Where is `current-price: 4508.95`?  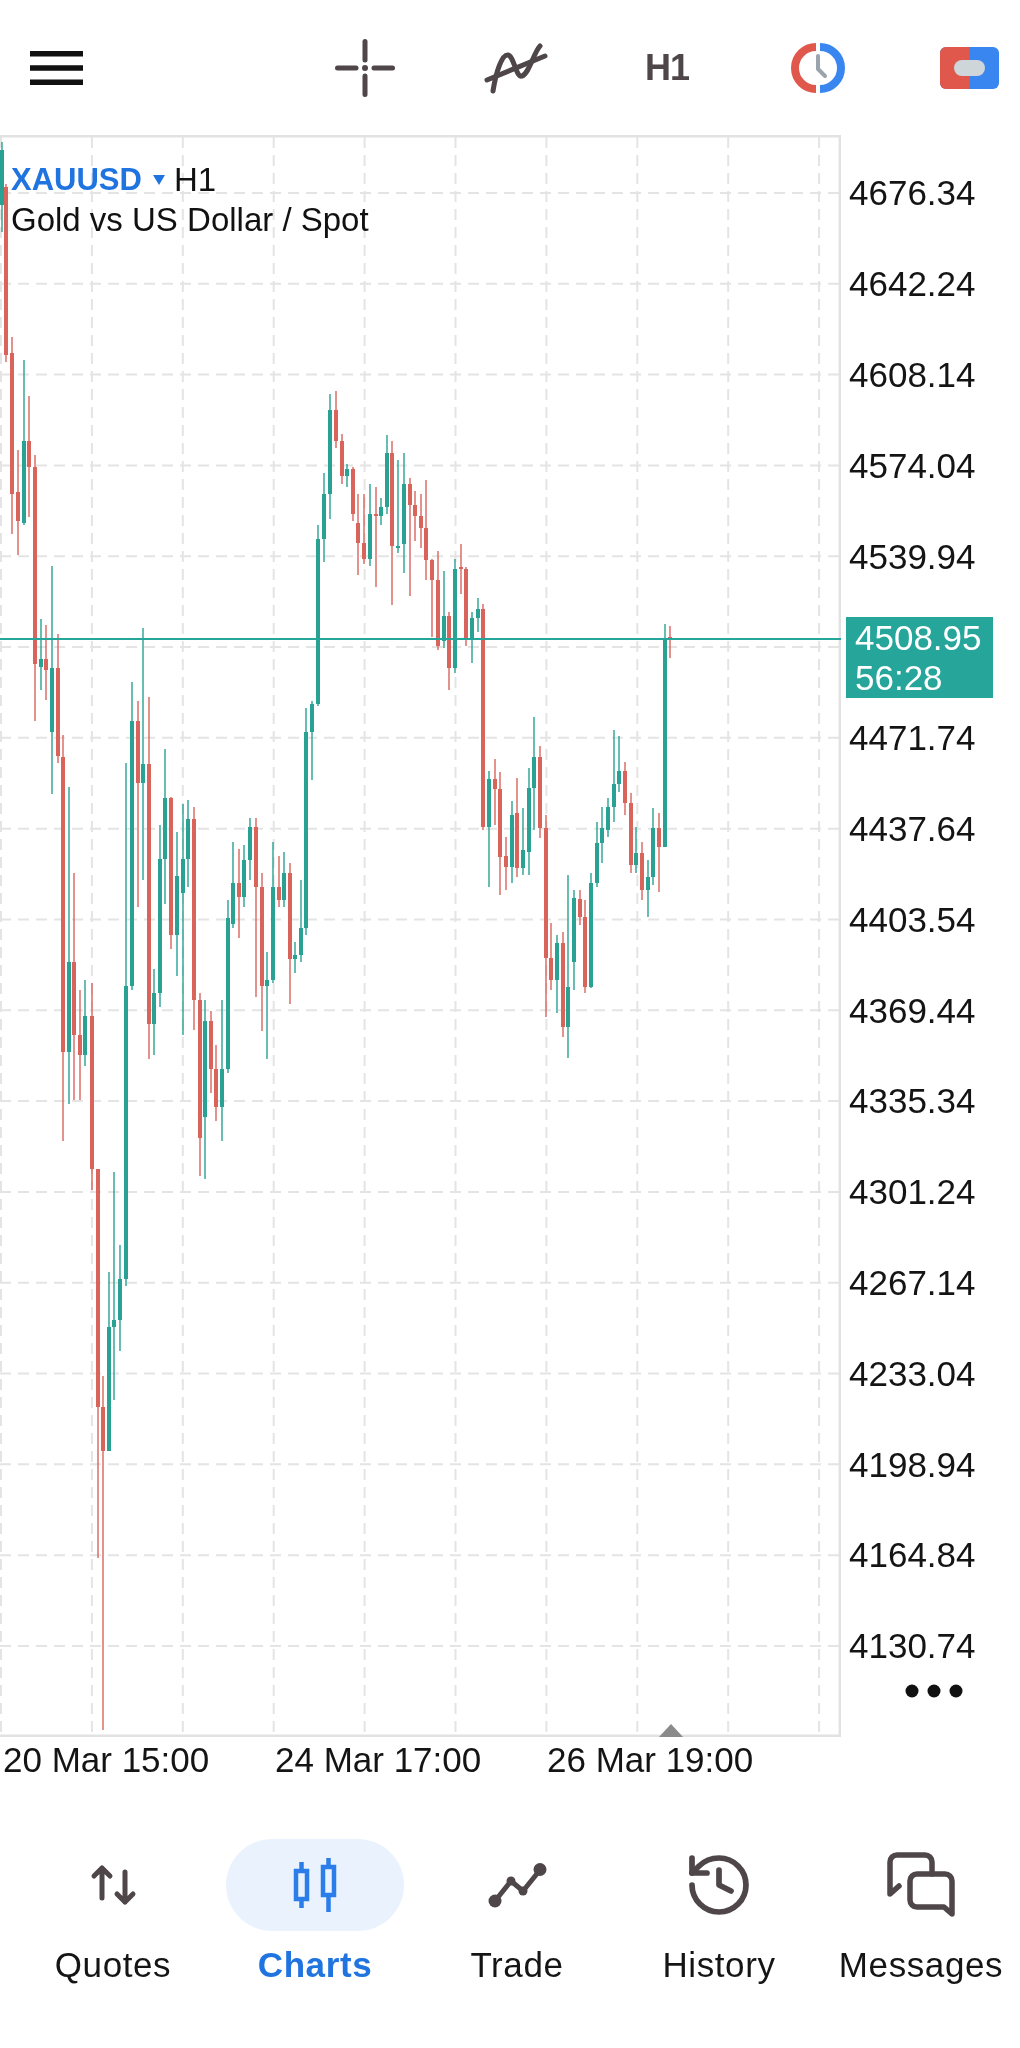
current-price: 4508.95 is located at coordinates (919, 638).